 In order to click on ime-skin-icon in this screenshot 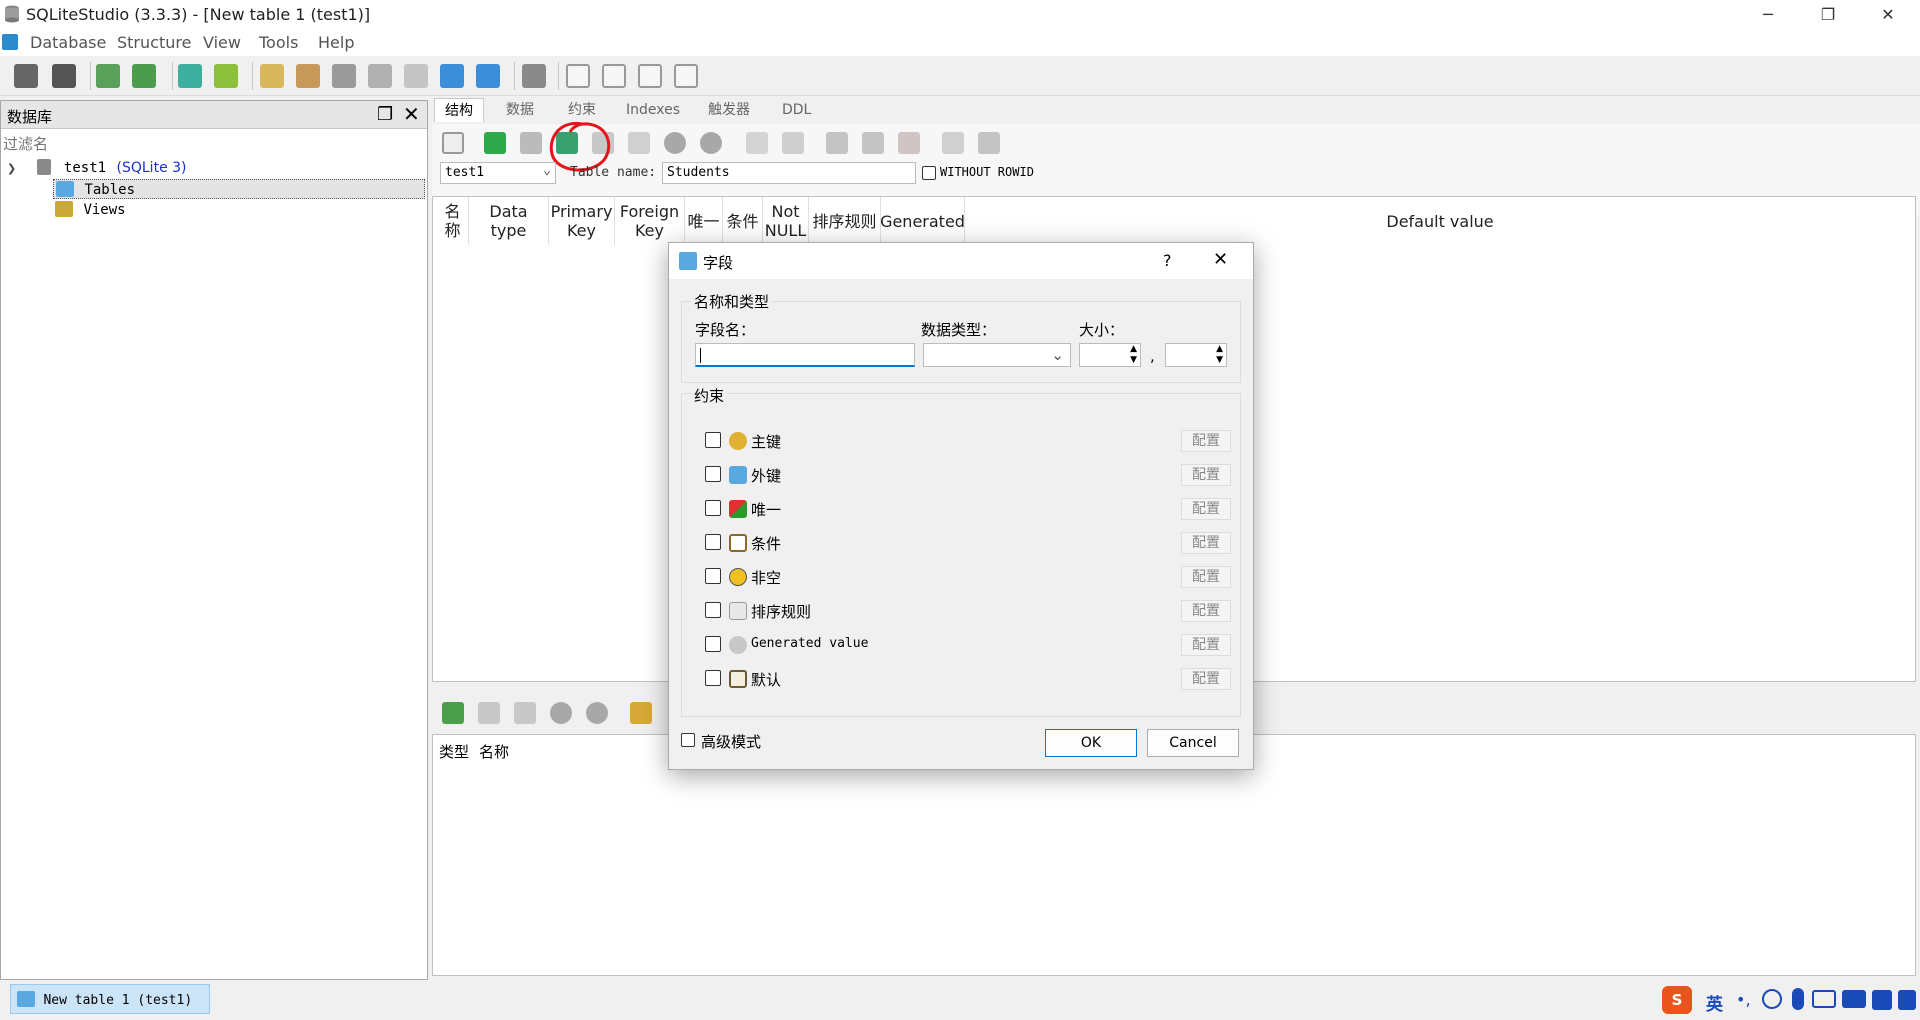, I will do `click(1854, 999)`.